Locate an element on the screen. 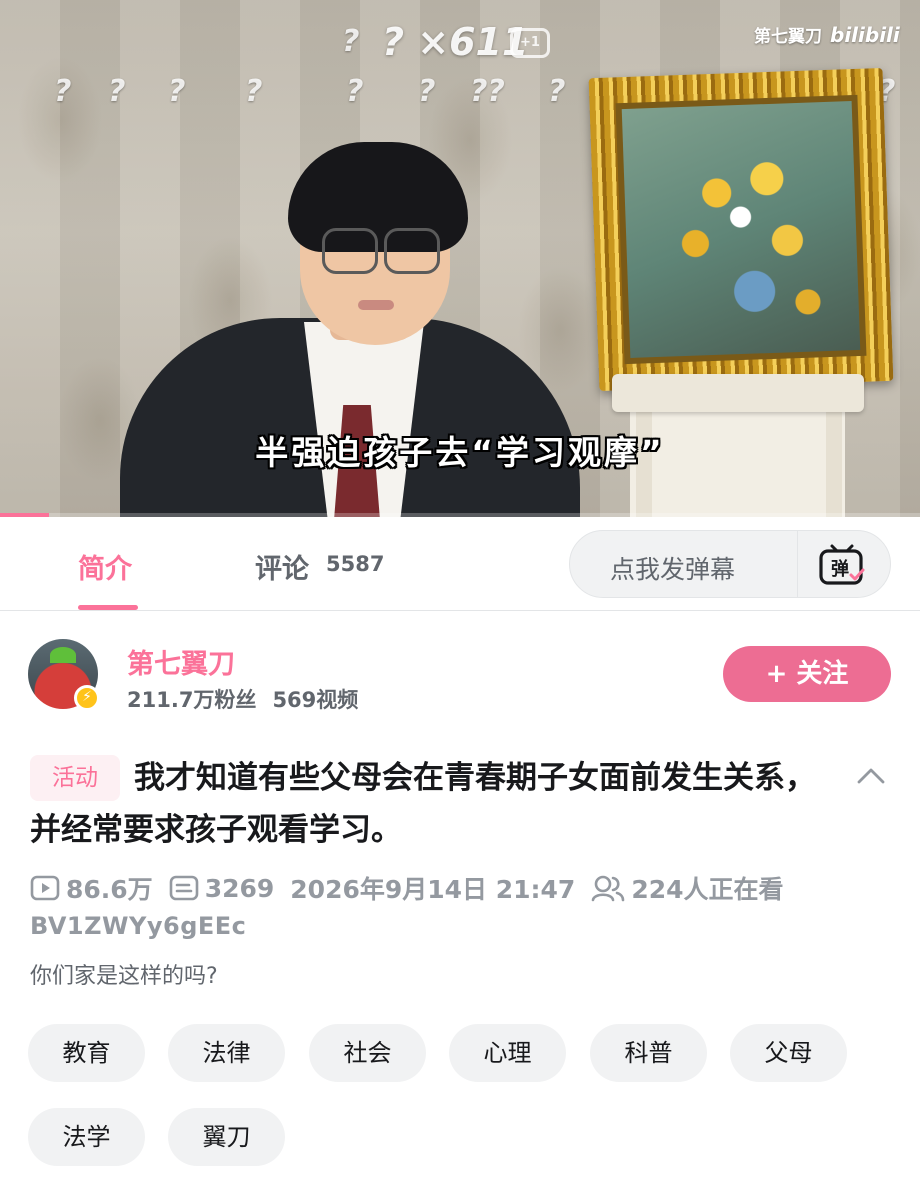 The image size is (920, 1199). tag-chip: 社会 is located at coordinates (367, 1053).